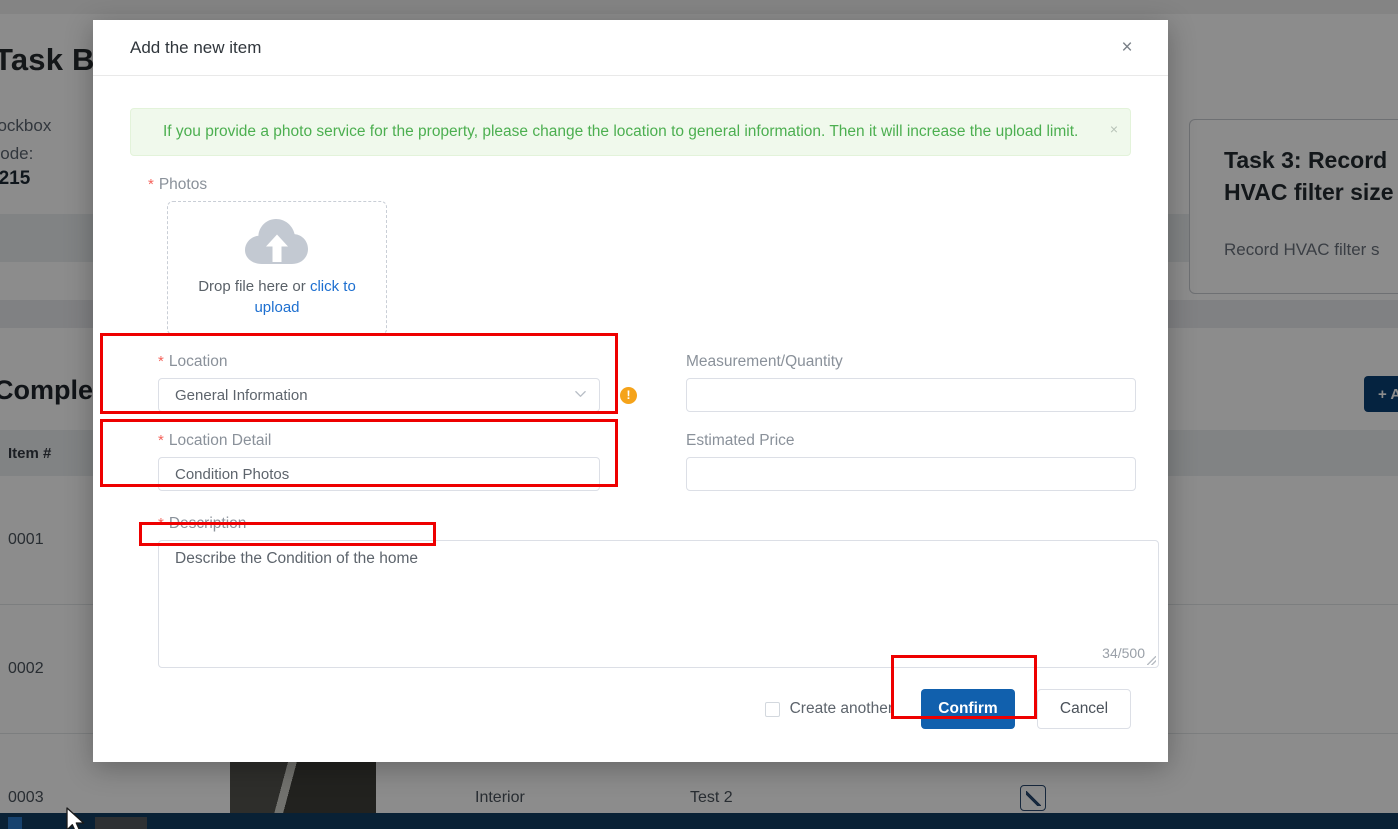  I want to click on estimated-price-label: Estimated Price, so click(740, 440).